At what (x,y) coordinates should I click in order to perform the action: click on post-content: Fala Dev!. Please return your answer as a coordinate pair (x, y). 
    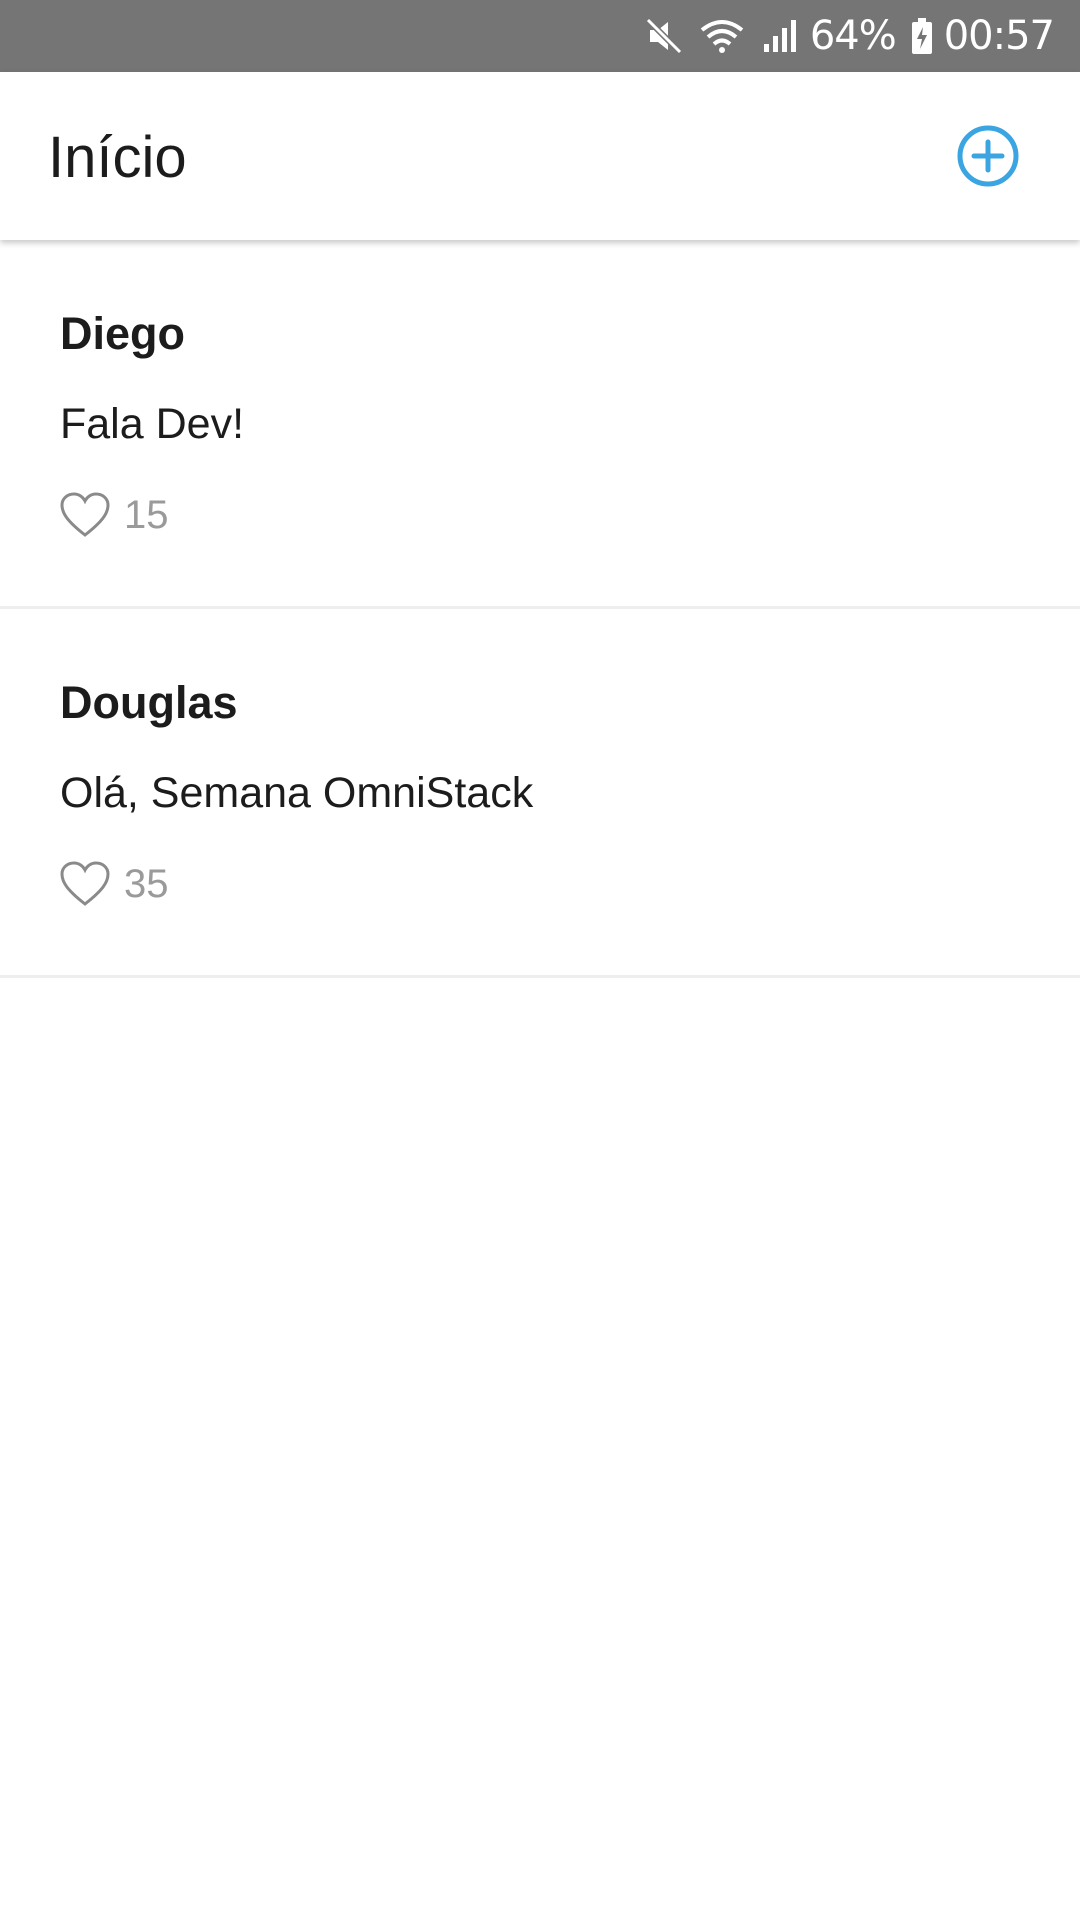
    Looking at the image, I should click on (152, 424).